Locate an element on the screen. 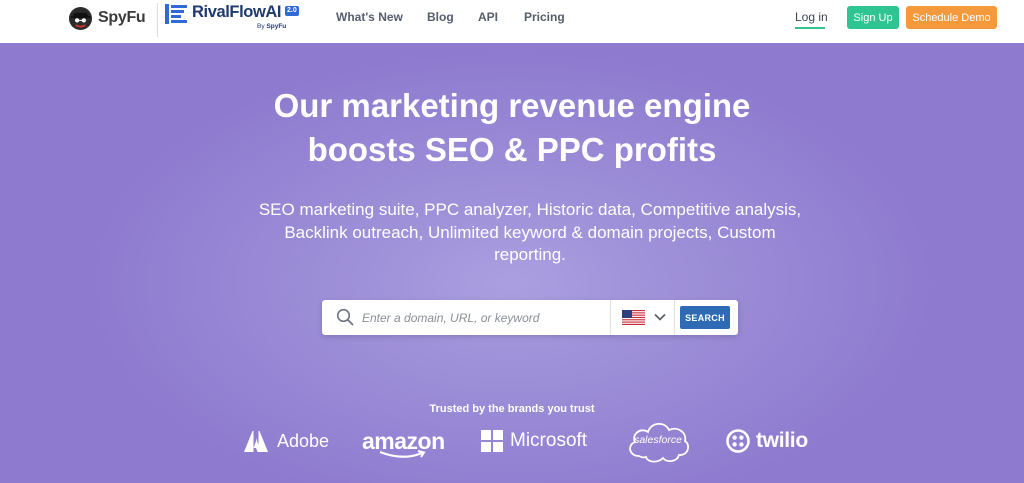 This screenshot has width=1024, height=483. spyfu-logo: SpyFu is located at coordinates (107, 18).